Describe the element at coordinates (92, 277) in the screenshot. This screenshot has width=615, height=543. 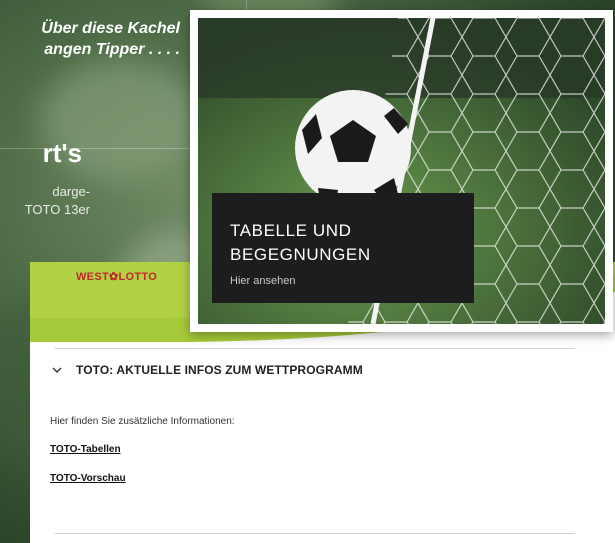
I see `logo-west: WEST` at that location.